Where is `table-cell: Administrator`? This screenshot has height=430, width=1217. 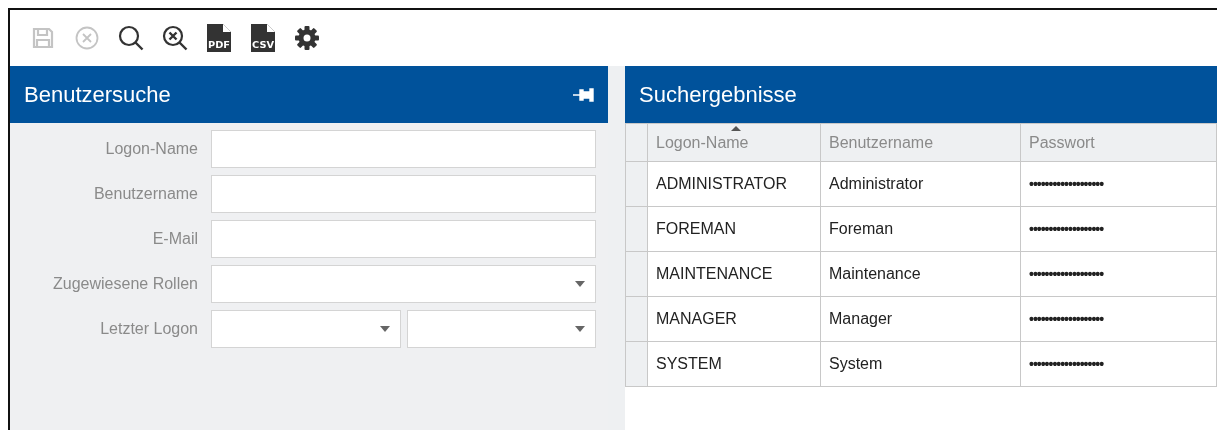 table-cell: Administrator is located at coordinates (920, 184).